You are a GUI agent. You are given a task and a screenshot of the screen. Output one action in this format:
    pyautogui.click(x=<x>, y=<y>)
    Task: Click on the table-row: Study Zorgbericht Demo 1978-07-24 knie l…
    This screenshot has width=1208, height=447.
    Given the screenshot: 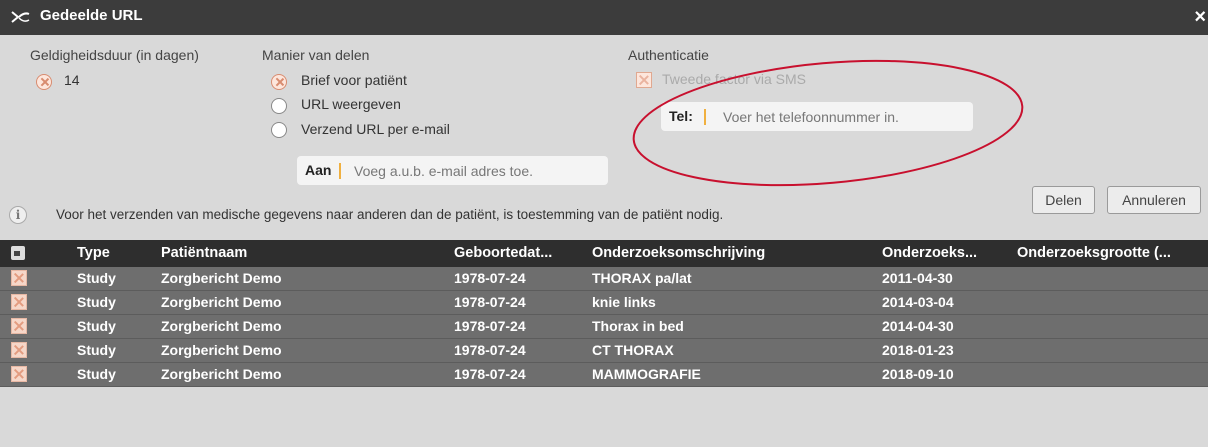 What is the action you would take?
    pyautogui.click(x=604, y=303)
    